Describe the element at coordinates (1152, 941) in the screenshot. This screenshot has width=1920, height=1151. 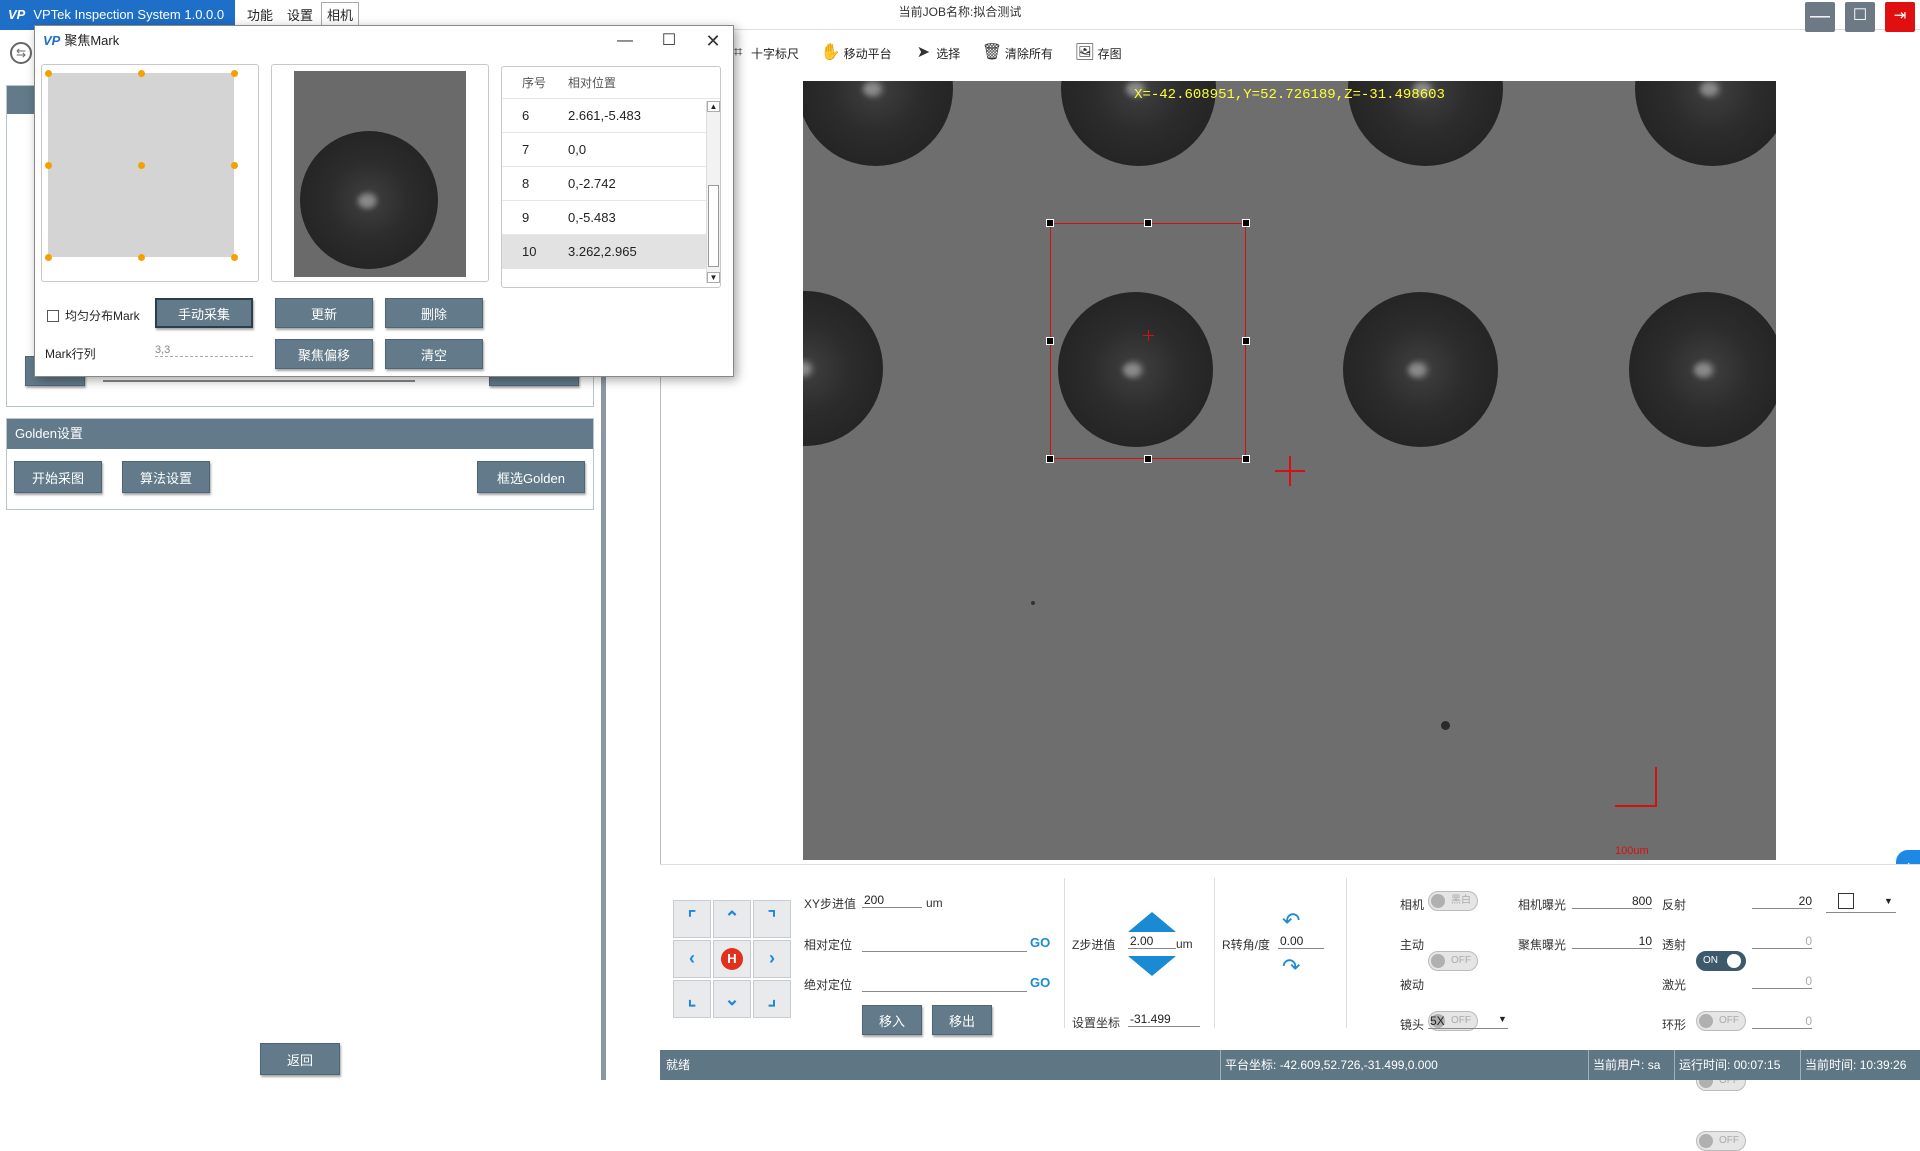
I see `z-step-input: 2.00` at that location.